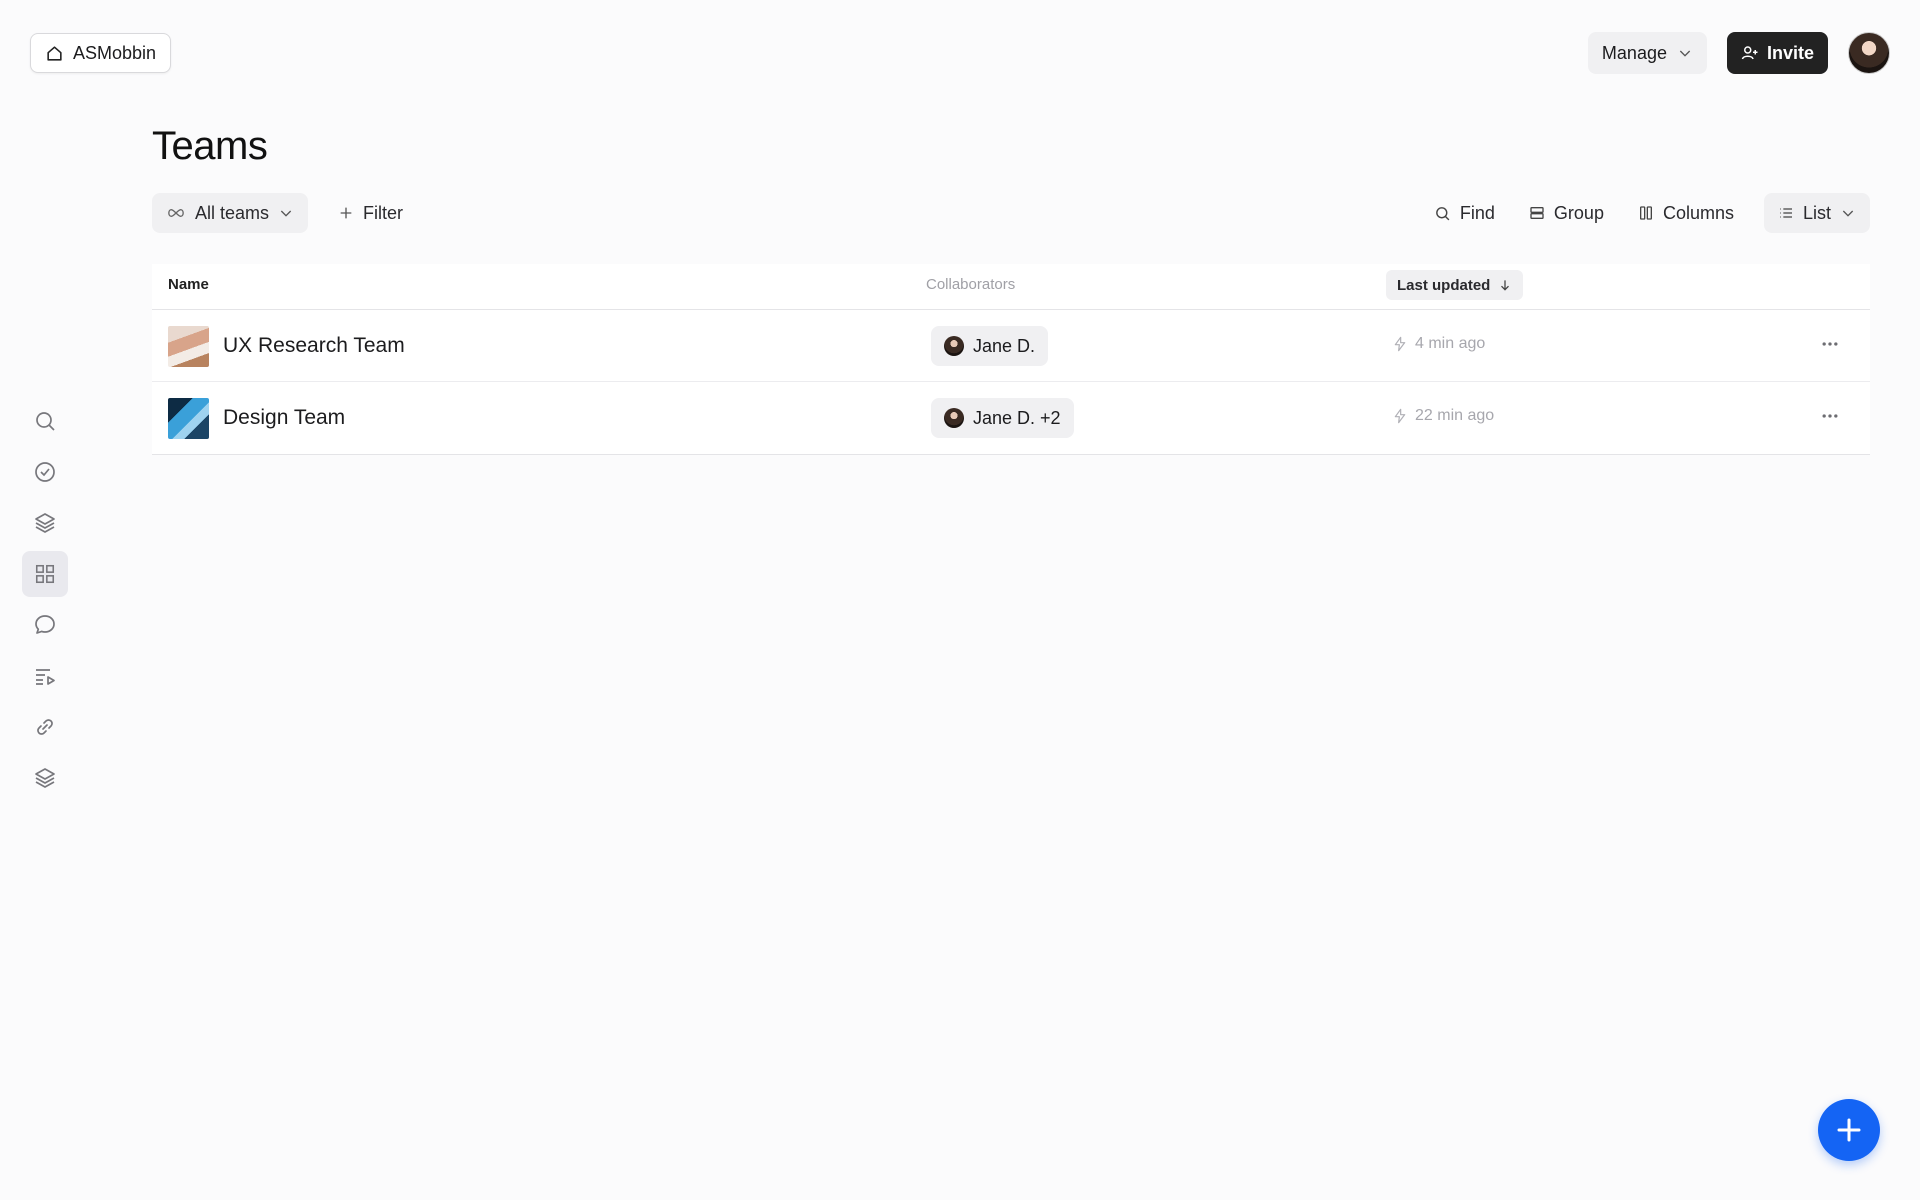 The height and width of the screenshot is (1200, 1920). I want to click on collaborators-chip: Jane D., so click(990, 346).